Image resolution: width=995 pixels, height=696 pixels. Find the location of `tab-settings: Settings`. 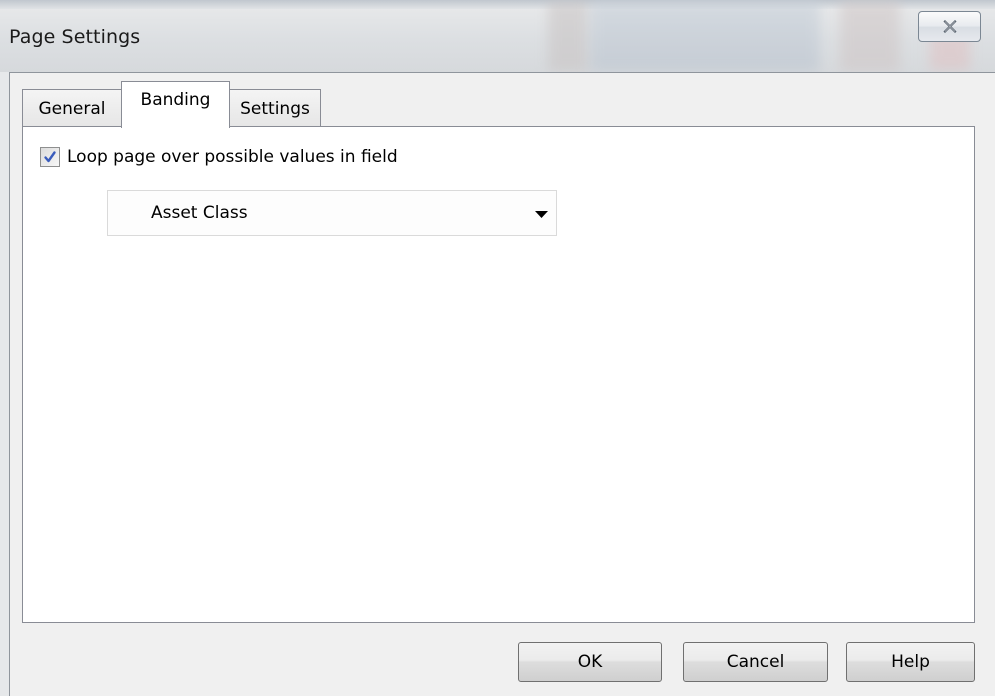

tab-settings: Settings is located at coordinates (275, 108).